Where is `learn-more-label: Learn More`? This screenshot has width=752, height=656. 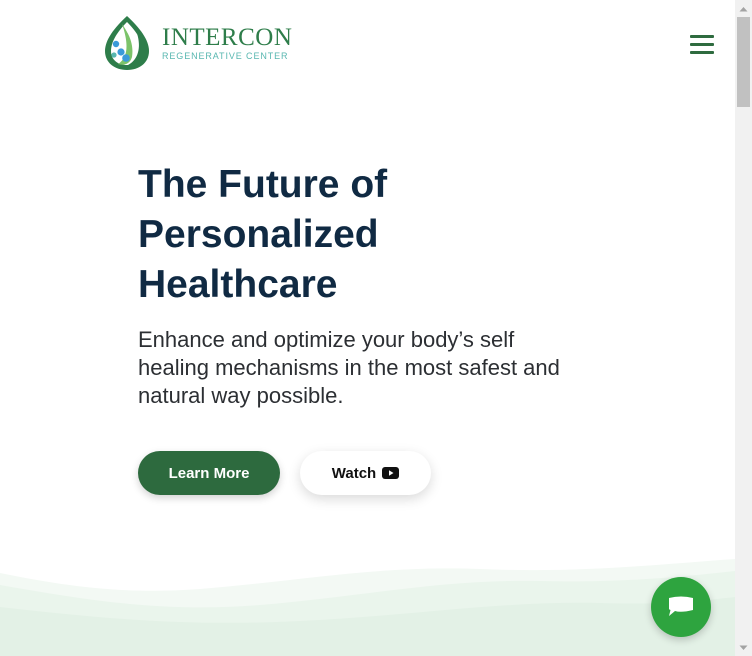
learn-more-label: Learn More is located at coordinates (209, 473).